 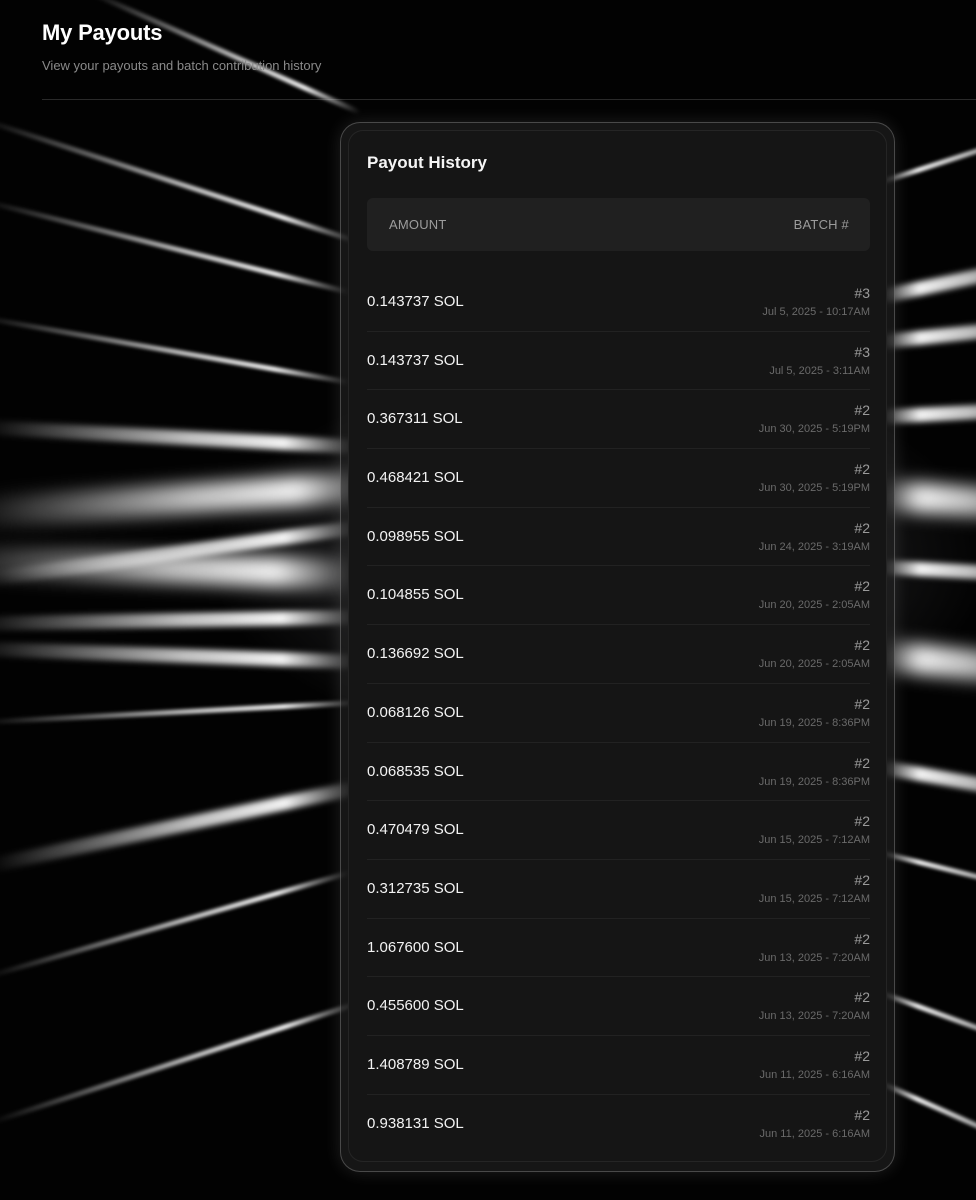 I want to click on payout-amount: 0.312735 SOL, so click(x=415, y=888).